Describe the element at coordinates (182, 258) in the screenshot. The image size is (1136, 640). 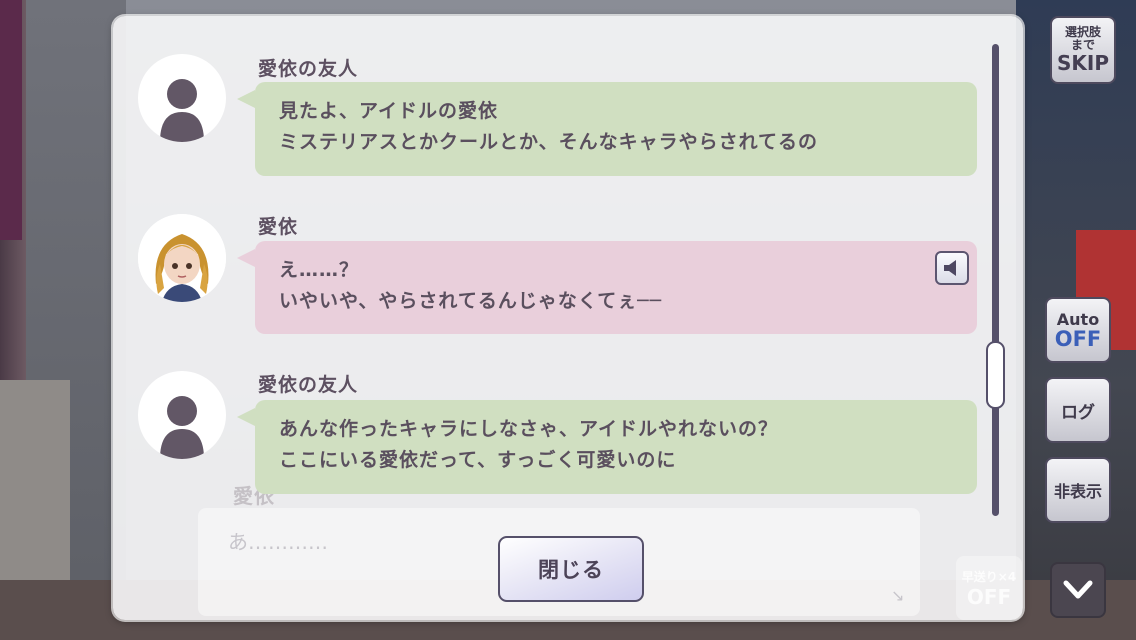
I see `character-portrait` at that location.